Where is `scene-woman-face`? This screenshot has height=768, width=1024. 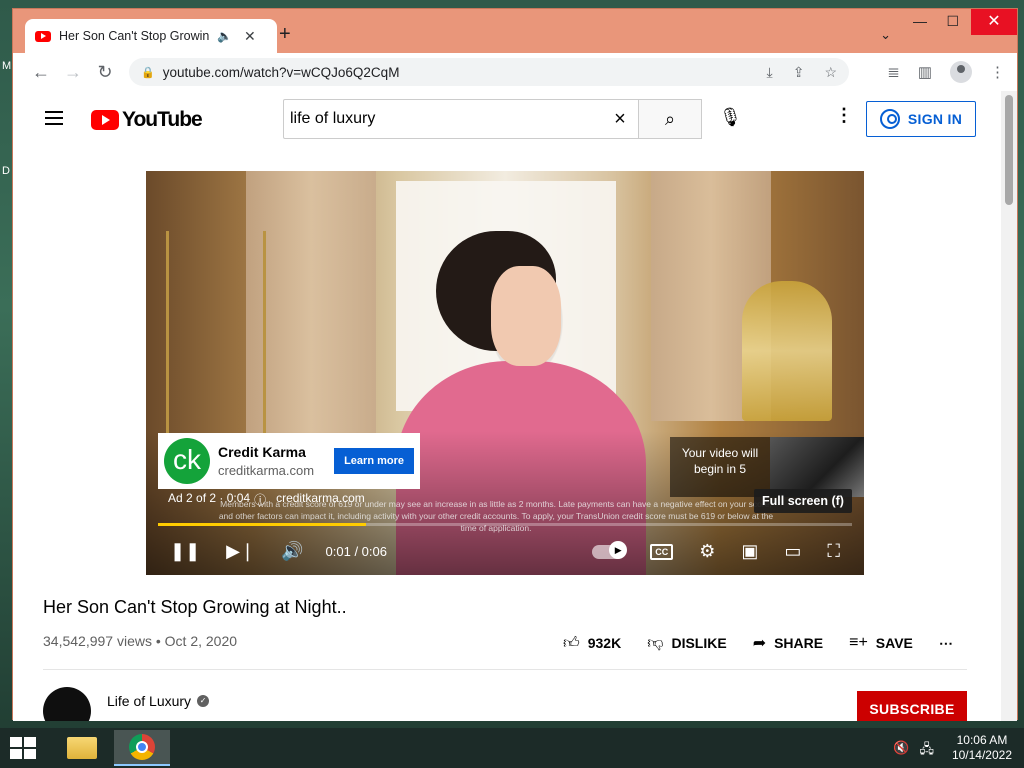 scene-woman-face is located at coordinates (526, 316).